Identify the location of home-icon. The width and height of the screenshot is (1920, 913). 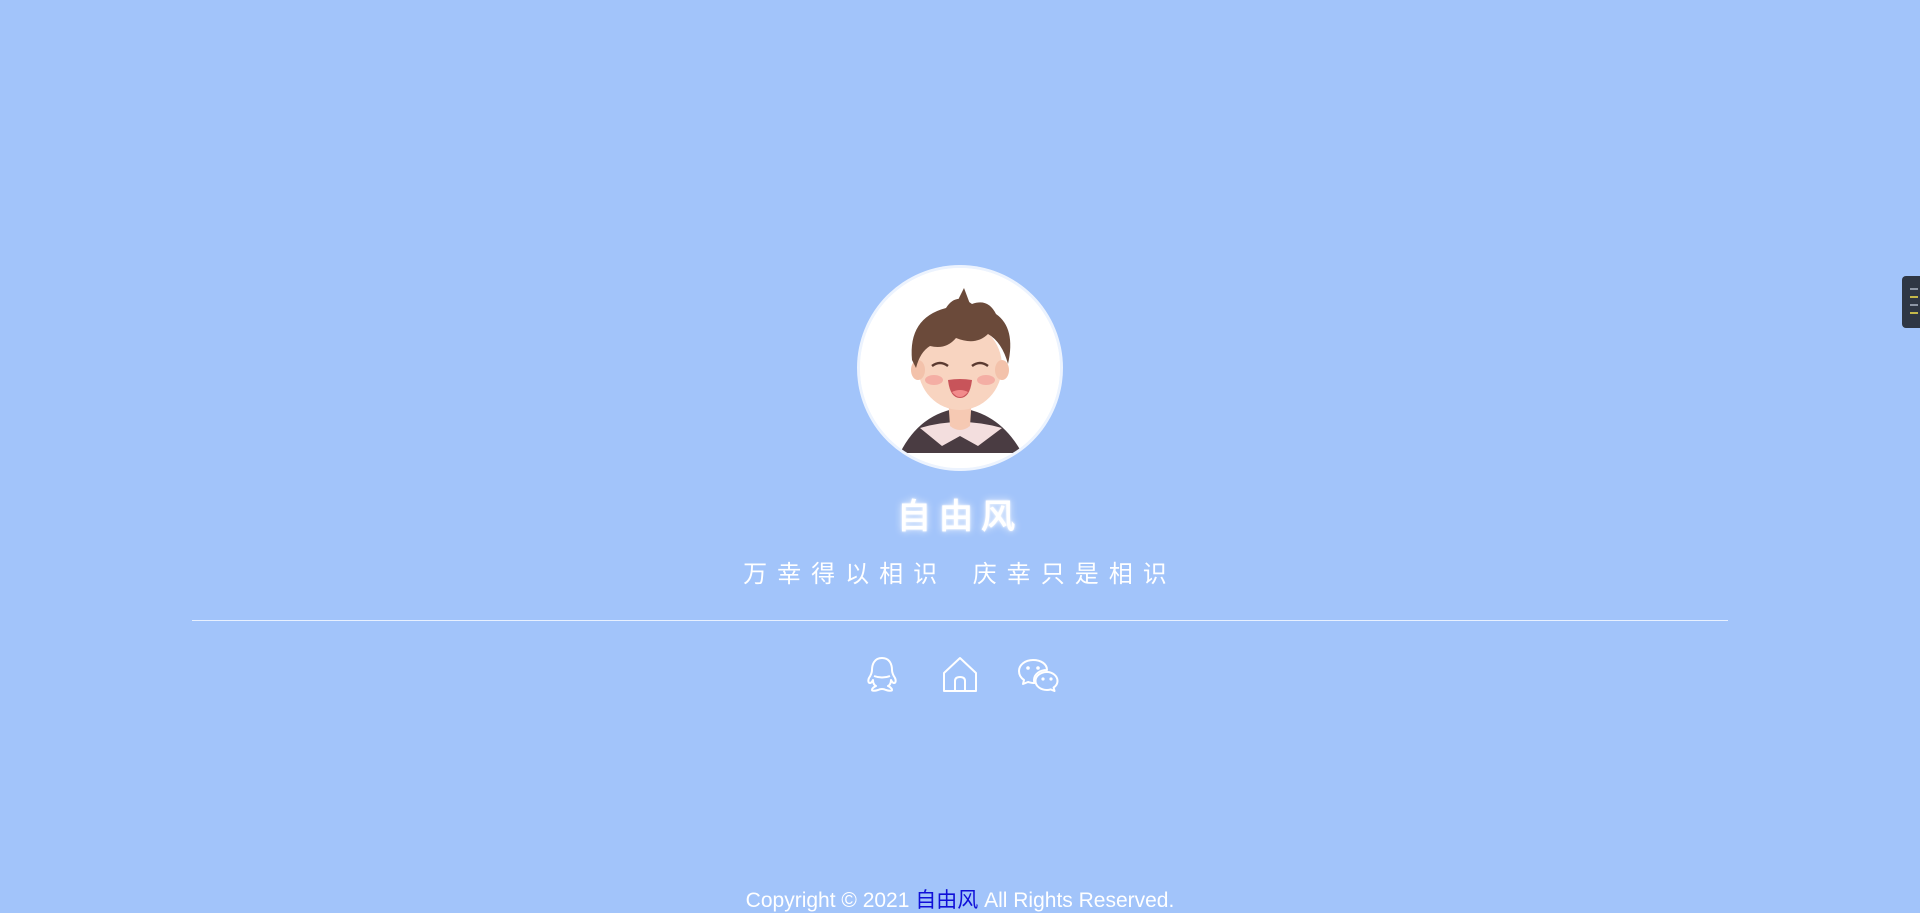
(960, 674).